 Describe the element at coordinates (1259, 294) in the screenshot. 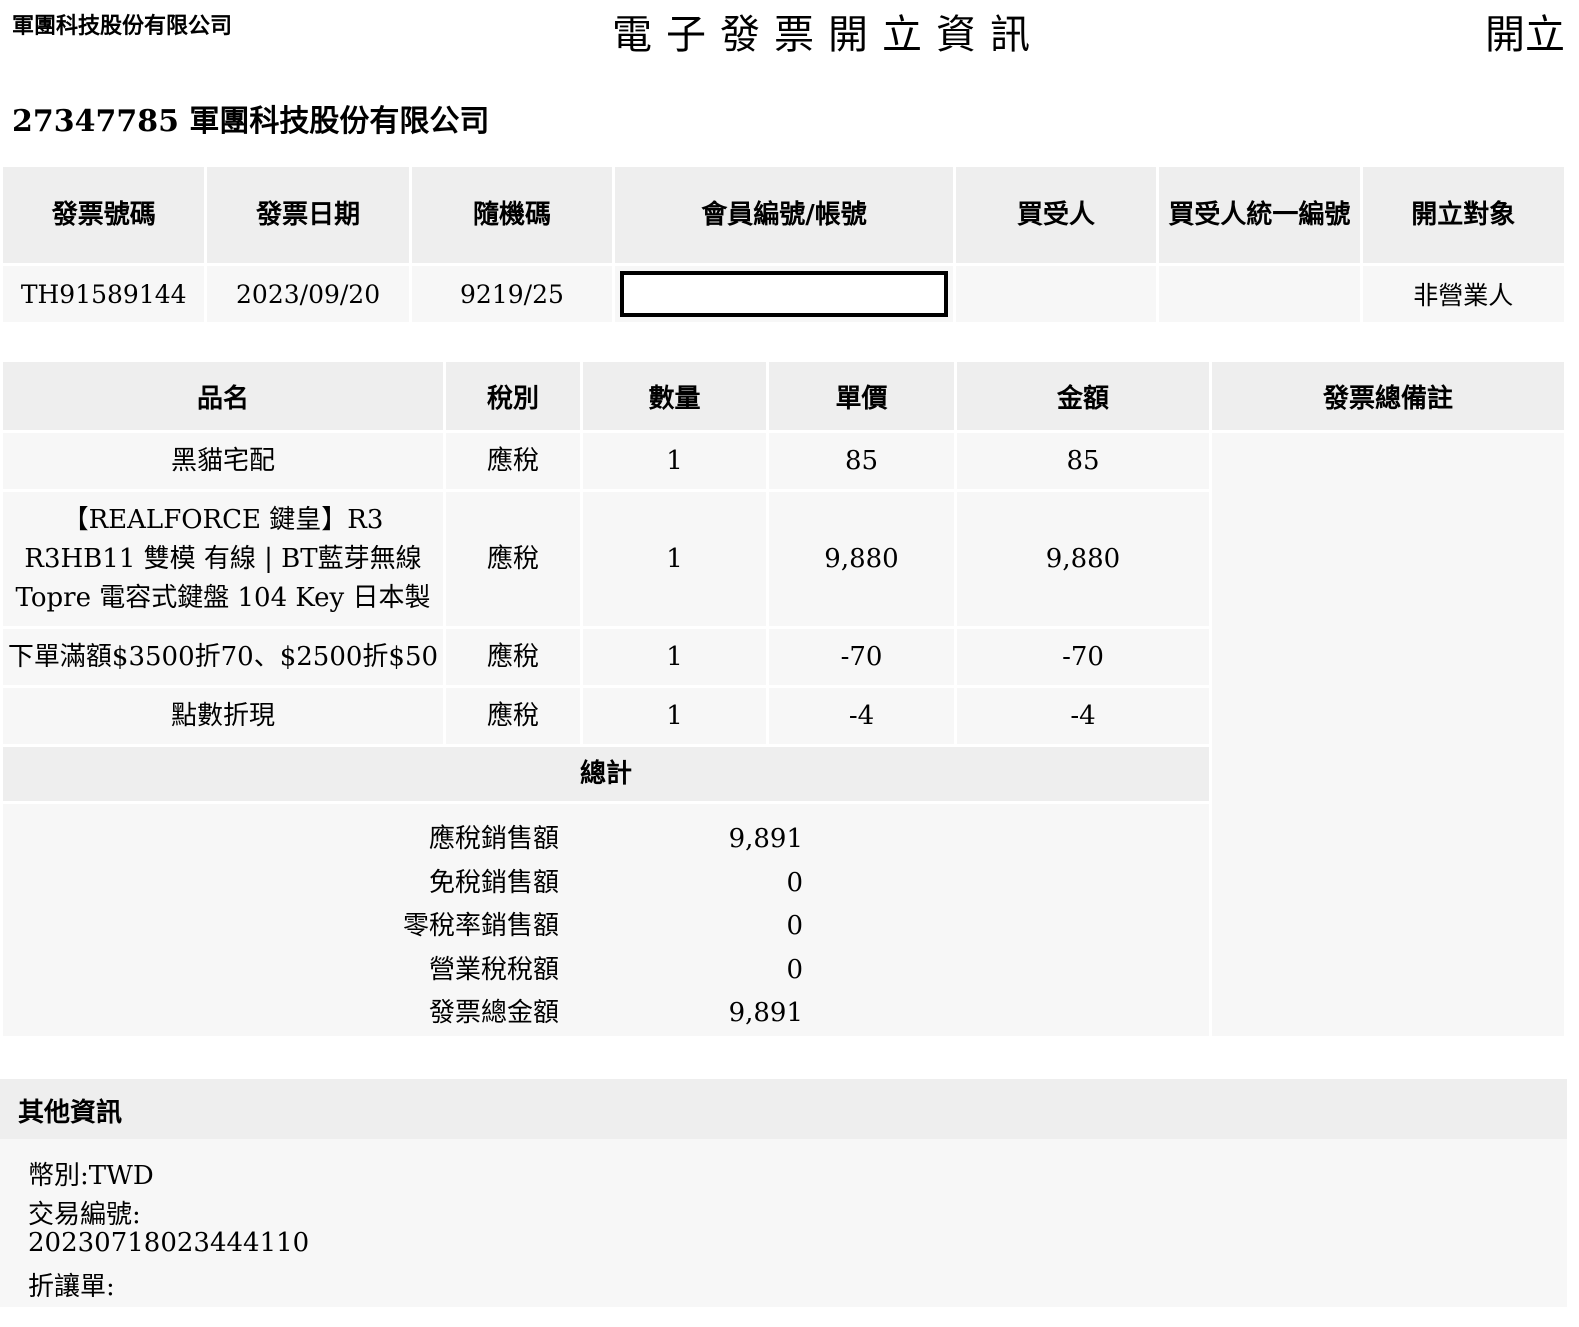

I see `buyer-tax-id` at that location.